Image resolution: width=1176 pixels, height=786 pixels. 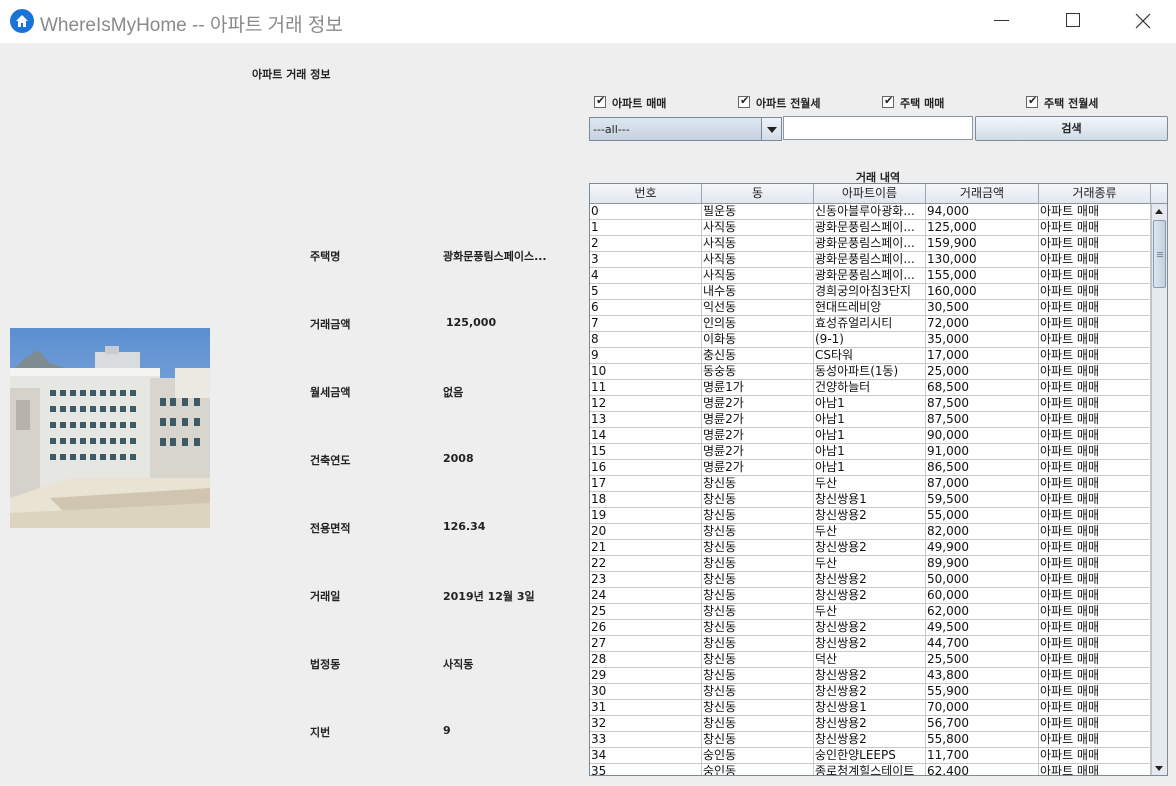 I want to click on table-cell: 43,800, so click(x=982, y=676).